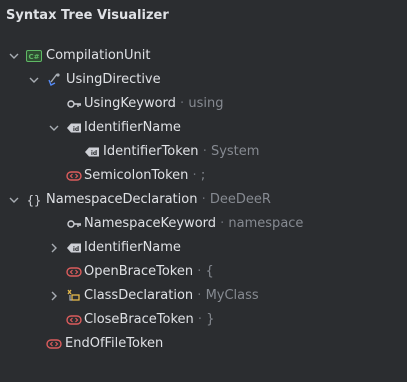 This screenshot has height=382, width=407. Describe the element at coordinates (114, 343) in the screenshot. I see `tree-node-label: EndOfFileToken` at that location.